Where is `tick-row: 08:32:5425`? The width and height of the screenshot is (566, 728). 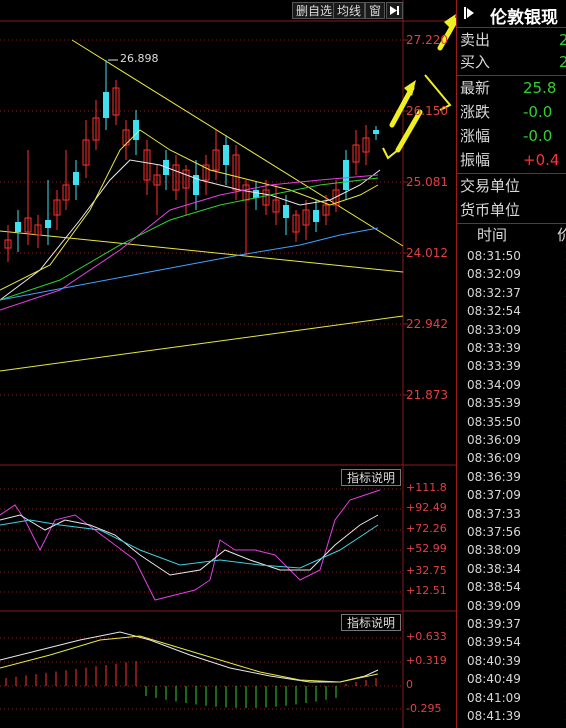
tick-row: 08:32:5425 is located at coordinates (516, 311).